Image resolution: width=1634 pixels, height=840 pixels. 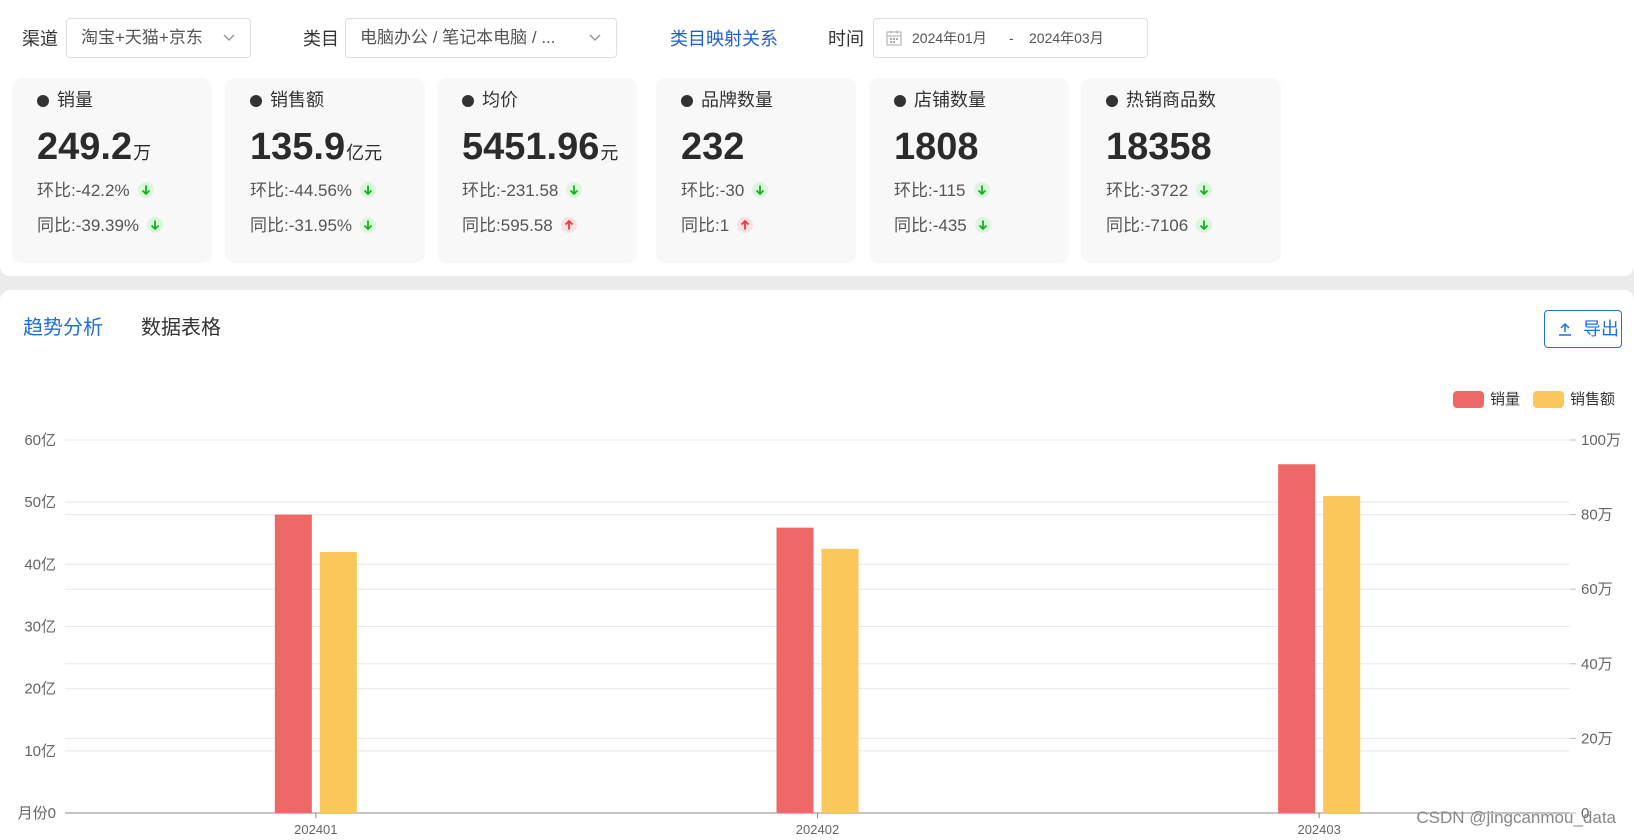 What do you see at coordinates (950, 100) in the screenshot?
I see `metric-title: 店铺数量` at bounding box center [950, 100].